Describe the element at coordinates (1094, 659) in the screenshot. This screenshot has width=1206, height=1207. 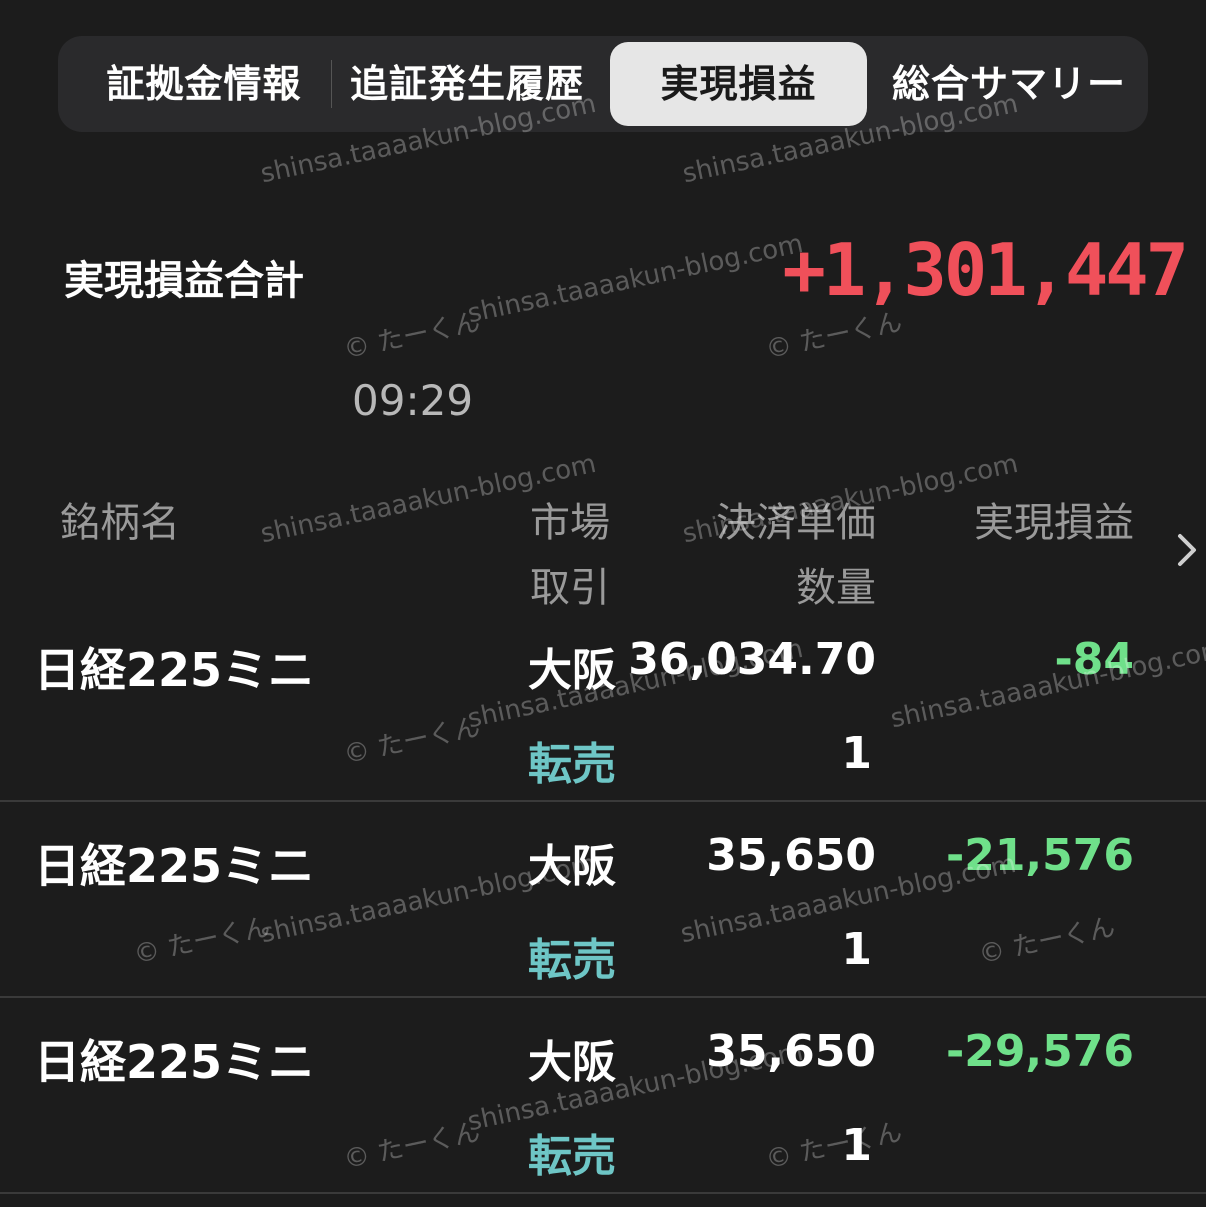
I see `row-realized-pnl: -84` at that location.